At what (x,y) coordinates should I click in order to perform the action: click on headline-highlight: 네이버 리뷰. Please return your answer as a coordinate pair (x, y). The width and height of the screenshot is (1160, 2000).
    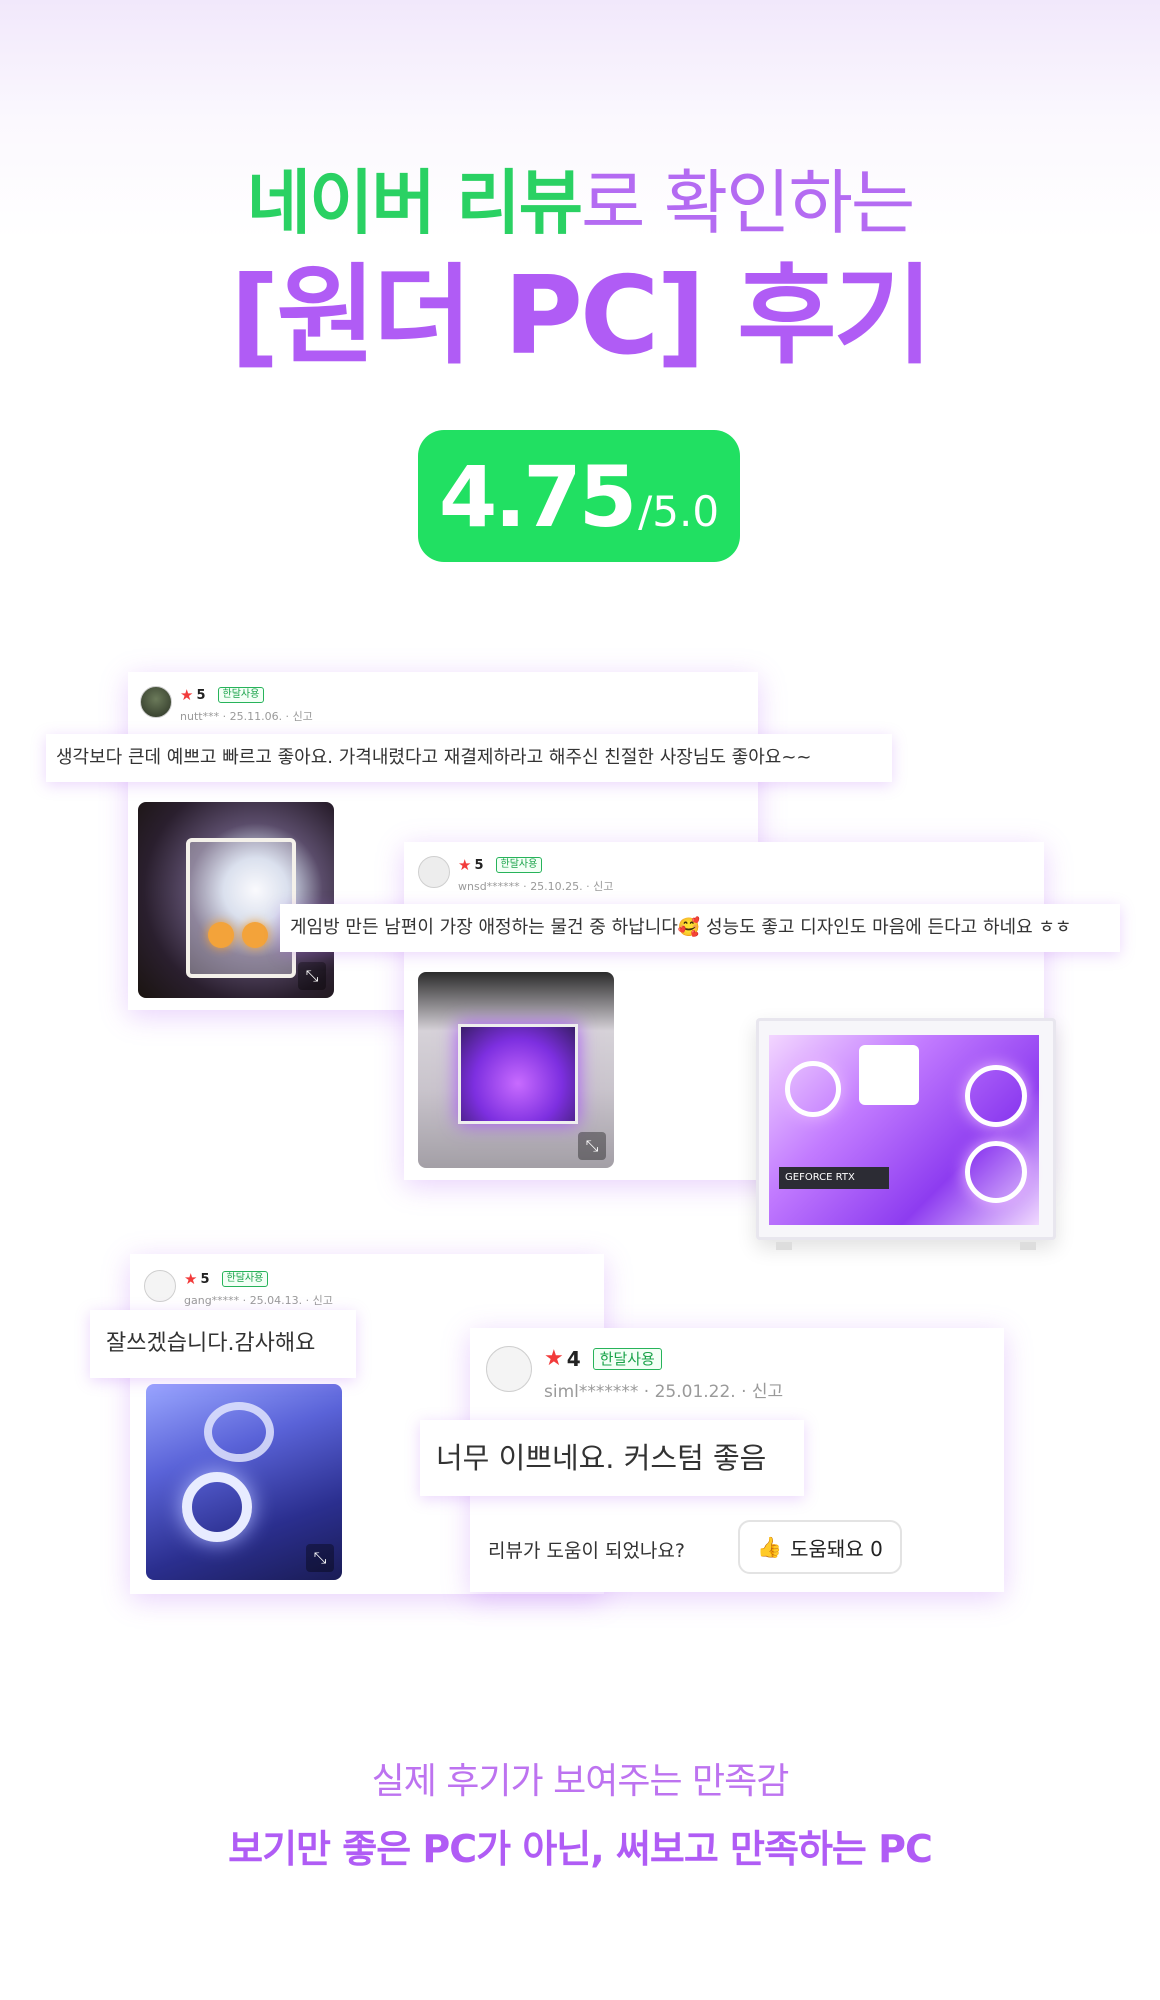
    Looking at the image, I should click on (414, 203).